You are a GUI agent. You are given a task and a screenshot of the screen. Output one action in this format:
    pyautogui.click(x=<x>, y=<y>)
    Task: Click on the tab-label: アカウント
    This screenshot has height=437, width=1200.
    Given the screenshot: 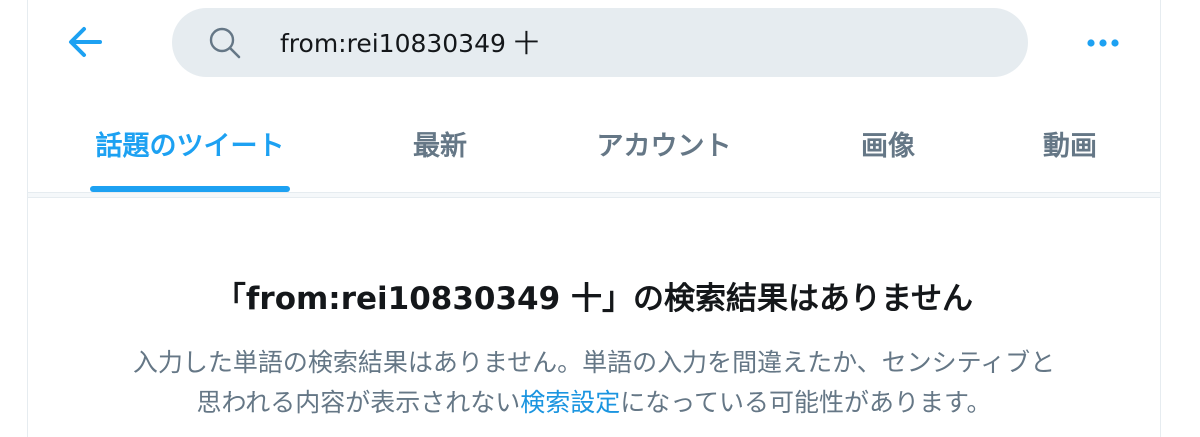 What is the action you would take?
    pyautogui.click(x=664, y=146)
    